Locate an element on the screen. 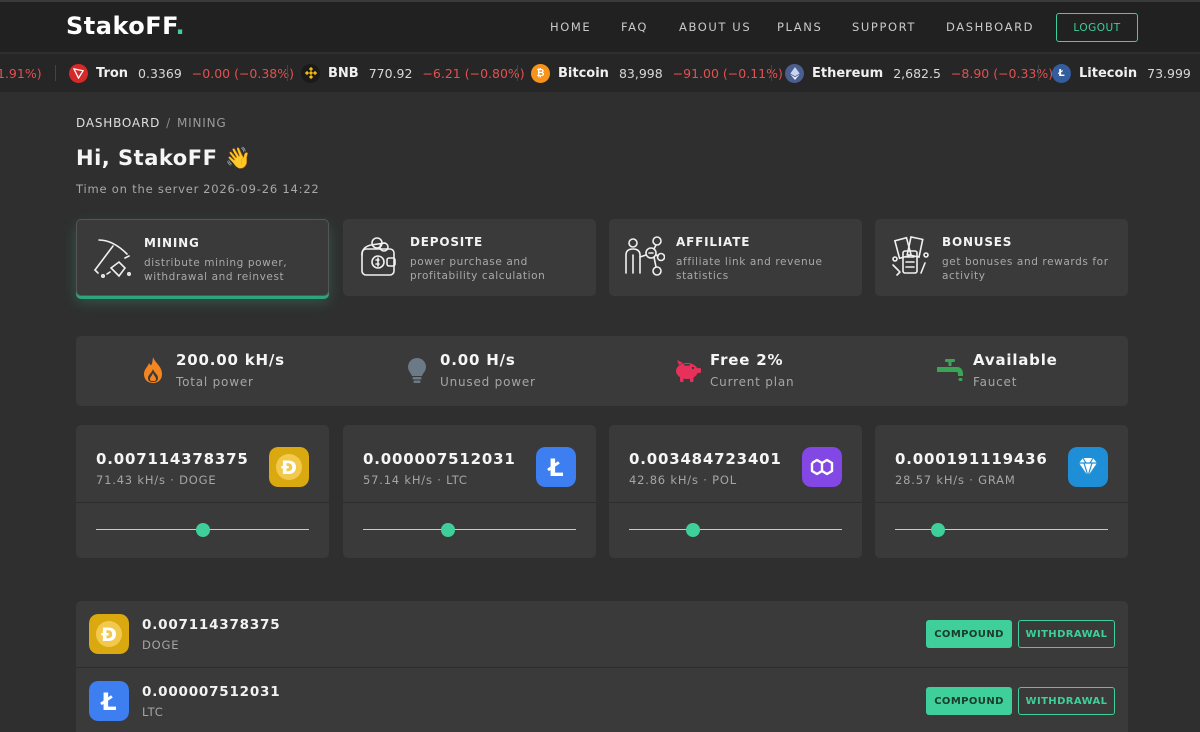 The width and height of the screenshot is (1200, 732). tron-icon is located at coordinates (78, 73).